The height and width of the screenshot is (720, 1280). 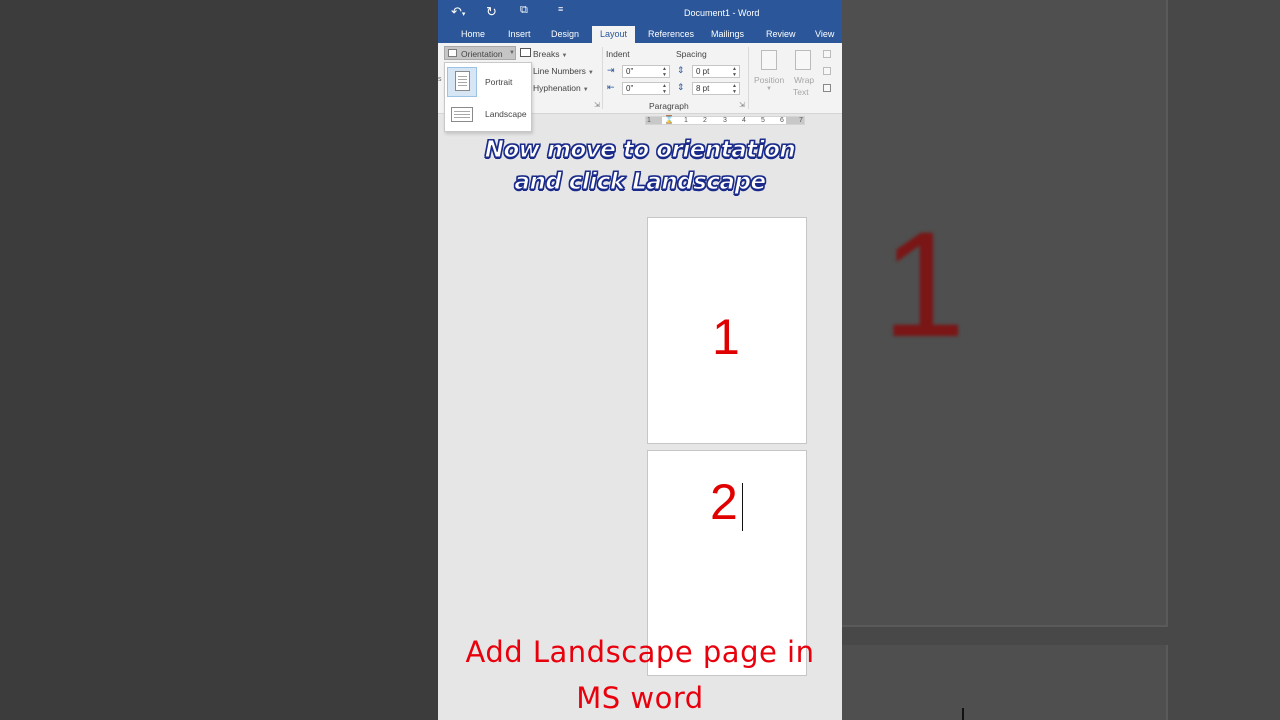 I want to click on text-caret, so click(x=742, y=507).